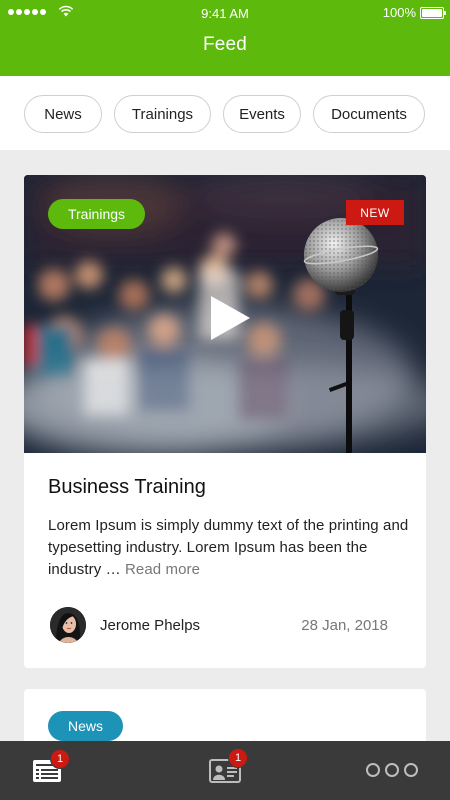 This screenshot has width=450, height=800. I want to click on filter-chip-documents: Documents, so click(369, 114).